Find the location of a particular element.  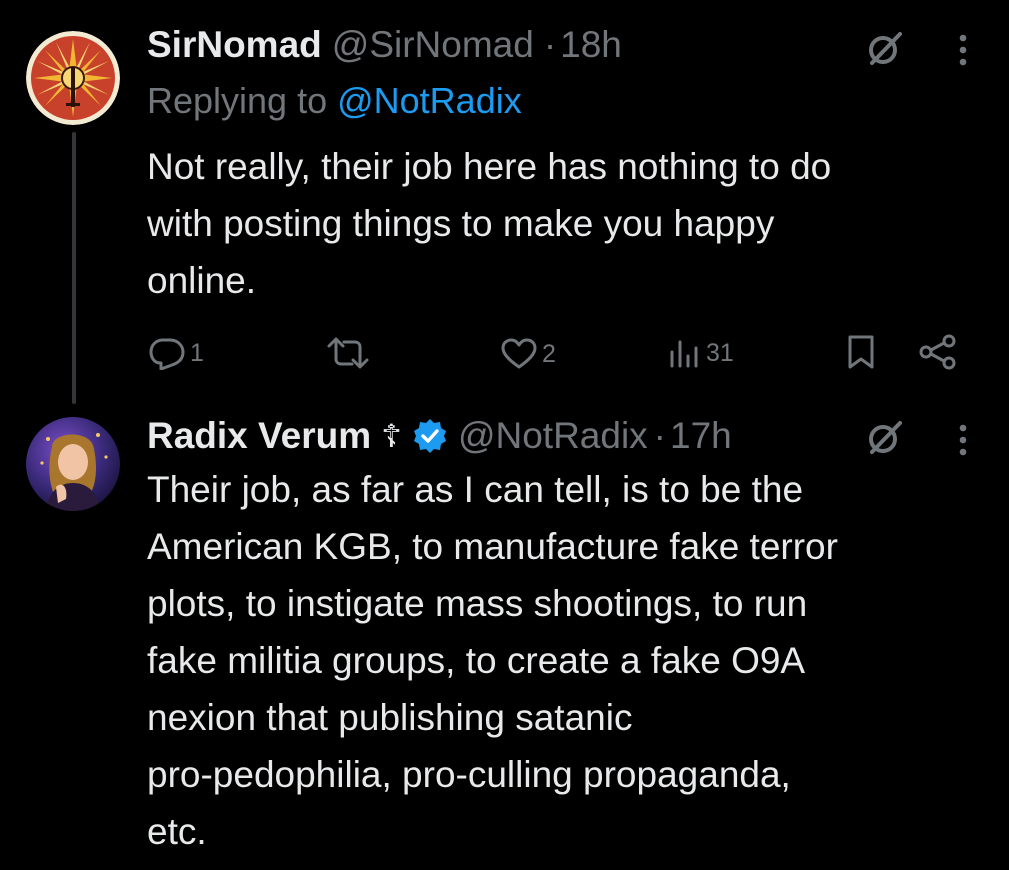

like-icon is located at coordinates (519, 353).